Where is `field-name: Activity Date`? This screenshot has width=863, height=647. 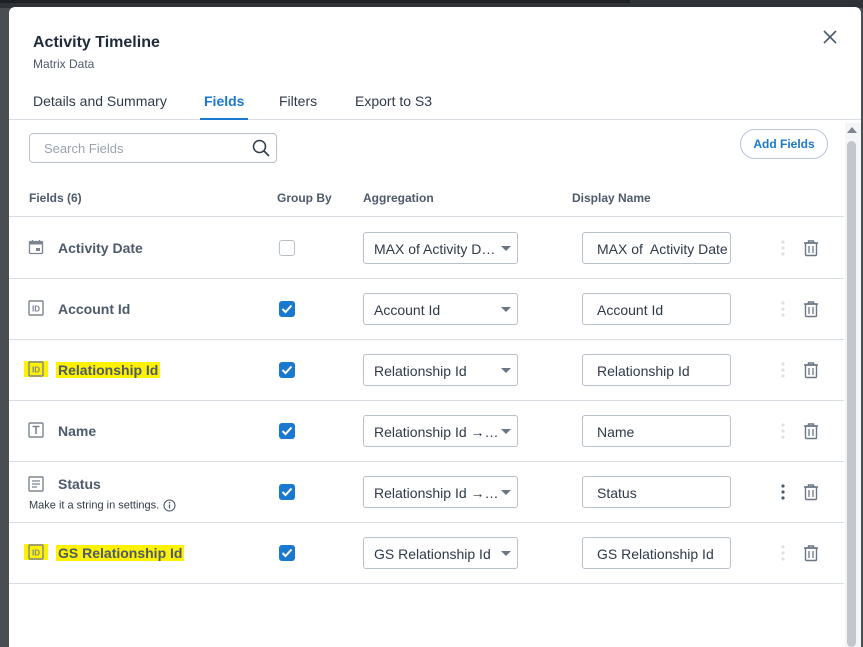 field-name: Activity Date is located at coordinates (100, 248).